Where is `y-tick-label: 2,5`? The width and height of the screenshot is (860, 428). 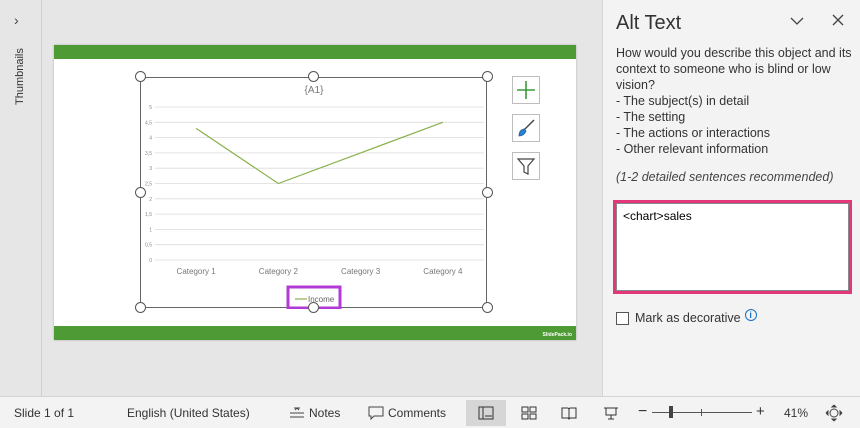
y-tick-label: 2,5 is located at coordinates (148, 185).